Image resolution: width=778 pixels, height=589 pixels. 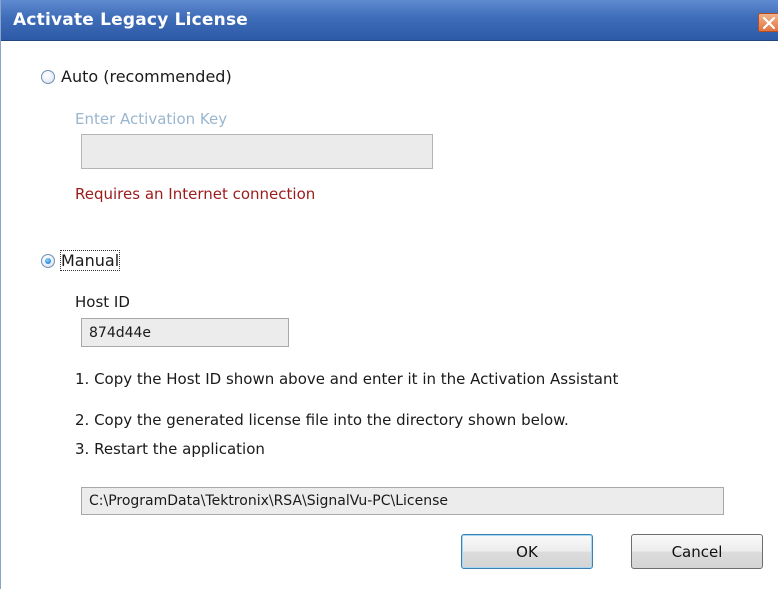 What do you see at coordinates (151, 119) in the screenshot?
I see `activation-key-label: Enter Activation Key` at bounding box center [151, 119].